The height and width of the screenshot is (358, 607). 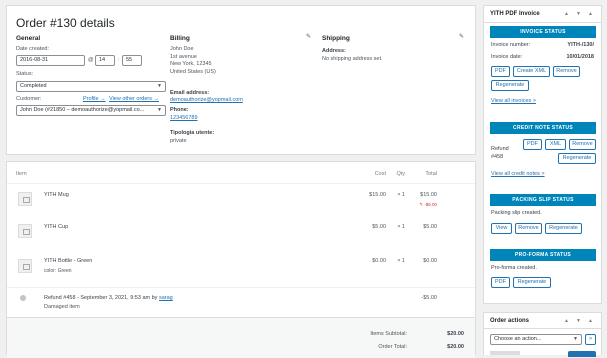 What do you see at coordinates (536, 339) in the screenshot?
I see `order-action-select: Choose an action... ▼` at bounding box center [536, 339].